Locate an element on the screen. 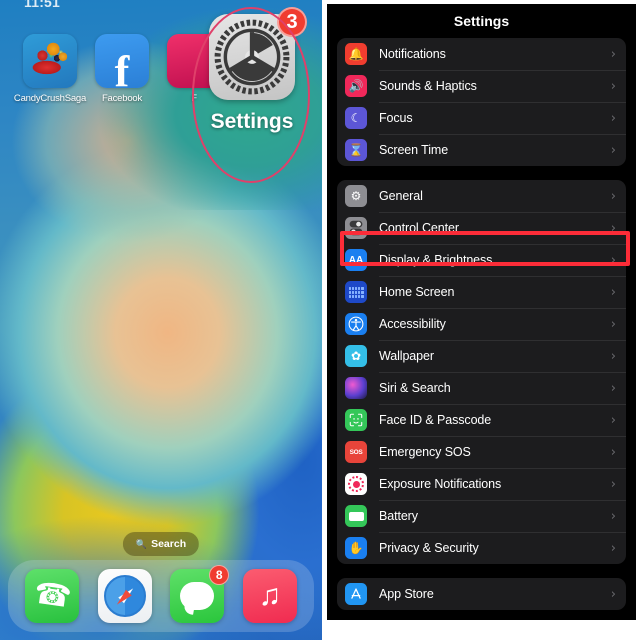  exposure-dot-icon is located at coordinates (356, 484).